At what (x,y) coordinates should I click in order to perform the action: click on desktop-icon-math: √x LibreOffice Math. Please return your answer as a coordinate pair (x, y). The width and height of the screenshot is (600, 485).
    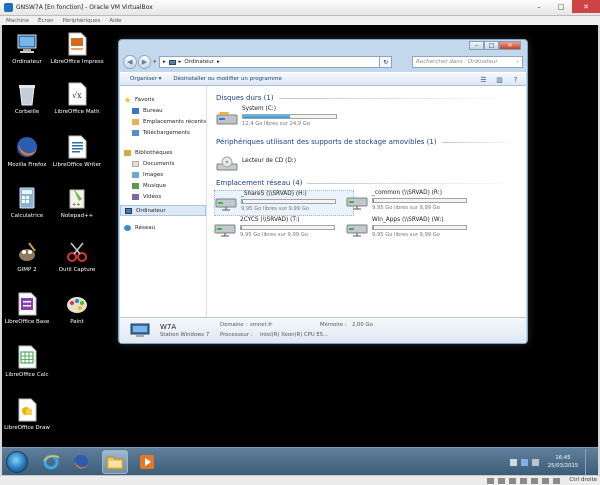
    Looking at the image, I should click on (77, 99).